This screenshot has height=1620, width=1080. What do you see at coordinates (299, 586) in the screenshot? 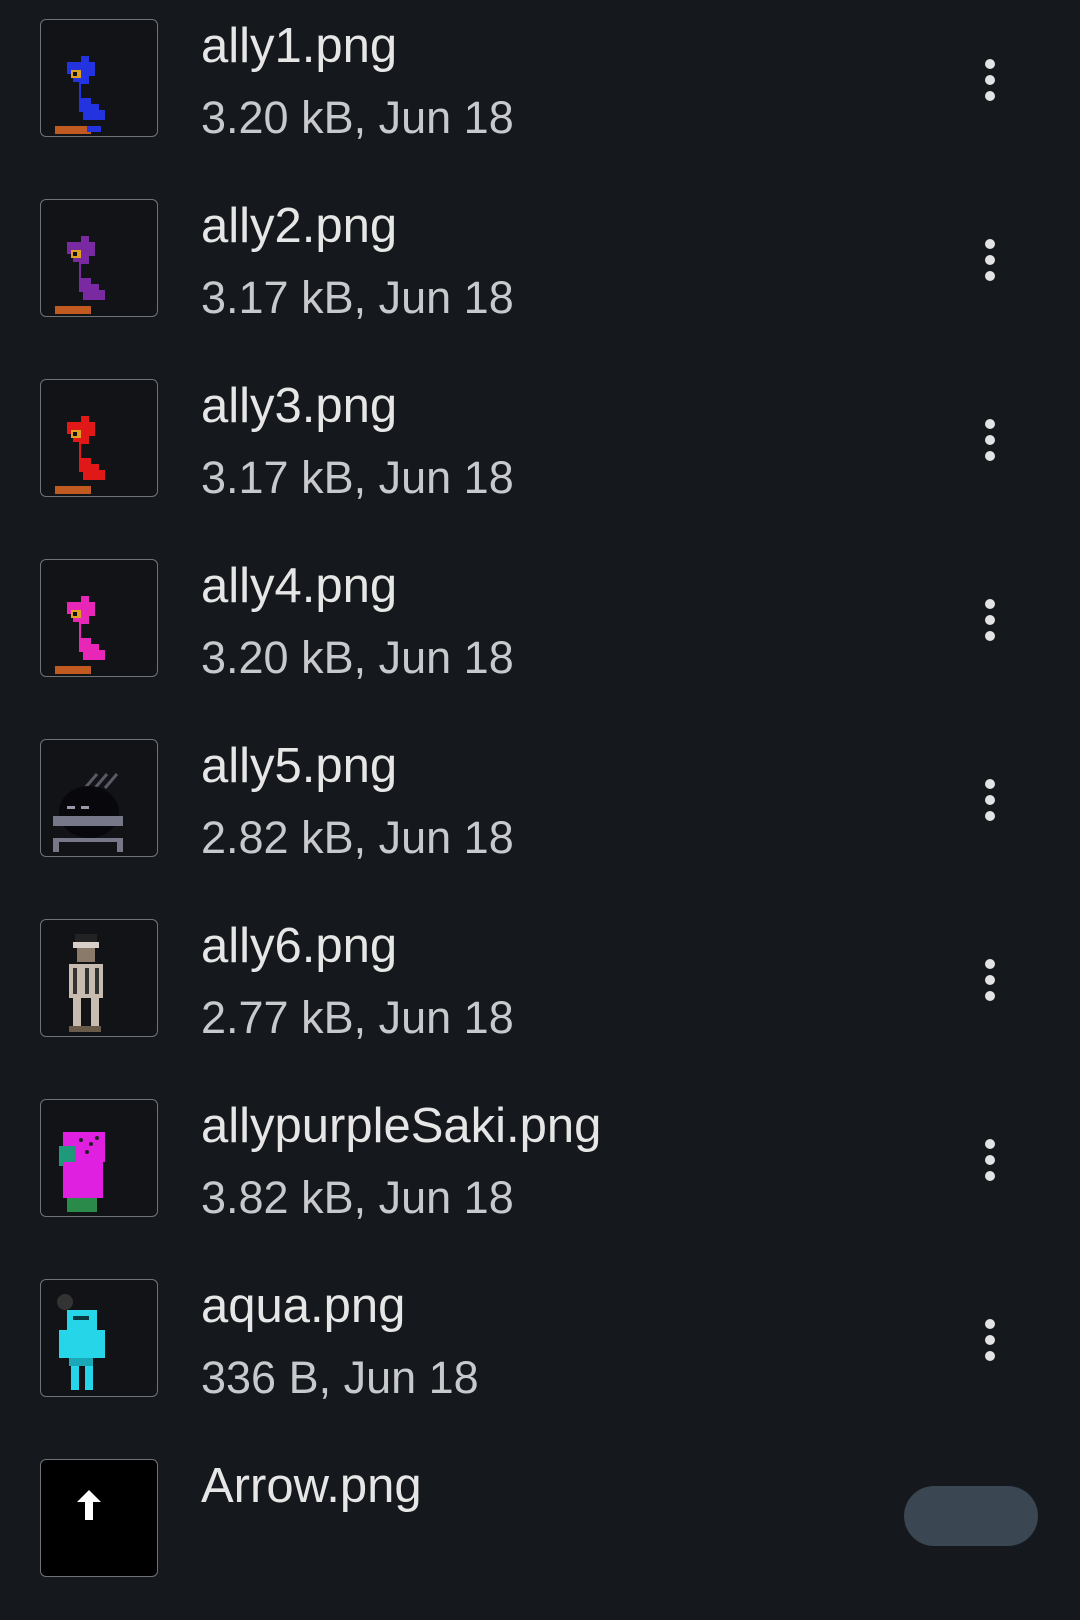
I see `file-name: ally4.png` at bounding box center [299, 586].